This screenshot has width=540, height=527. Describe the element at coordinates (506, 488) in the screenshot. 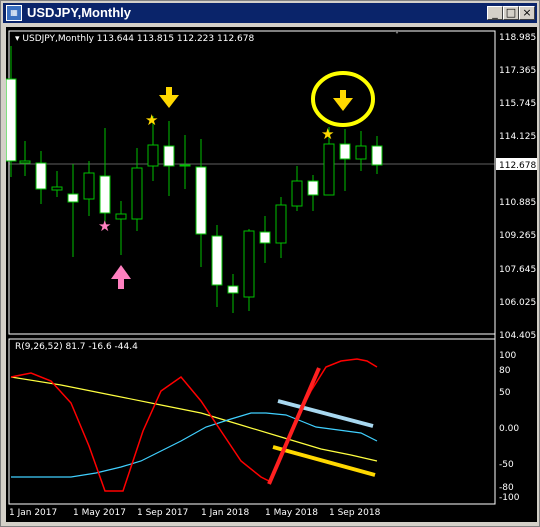

I see `indicator-tick: -80` at that location.